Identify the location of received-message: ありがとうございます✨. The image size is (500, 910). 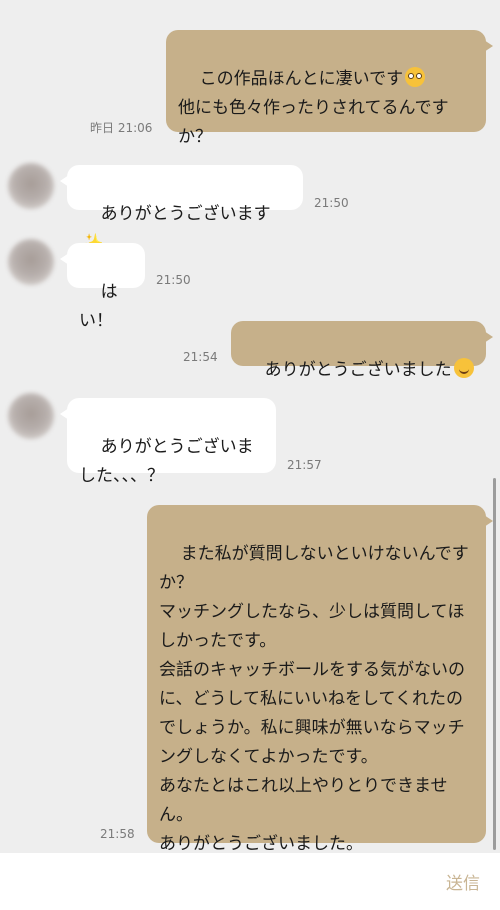
(181, 209).